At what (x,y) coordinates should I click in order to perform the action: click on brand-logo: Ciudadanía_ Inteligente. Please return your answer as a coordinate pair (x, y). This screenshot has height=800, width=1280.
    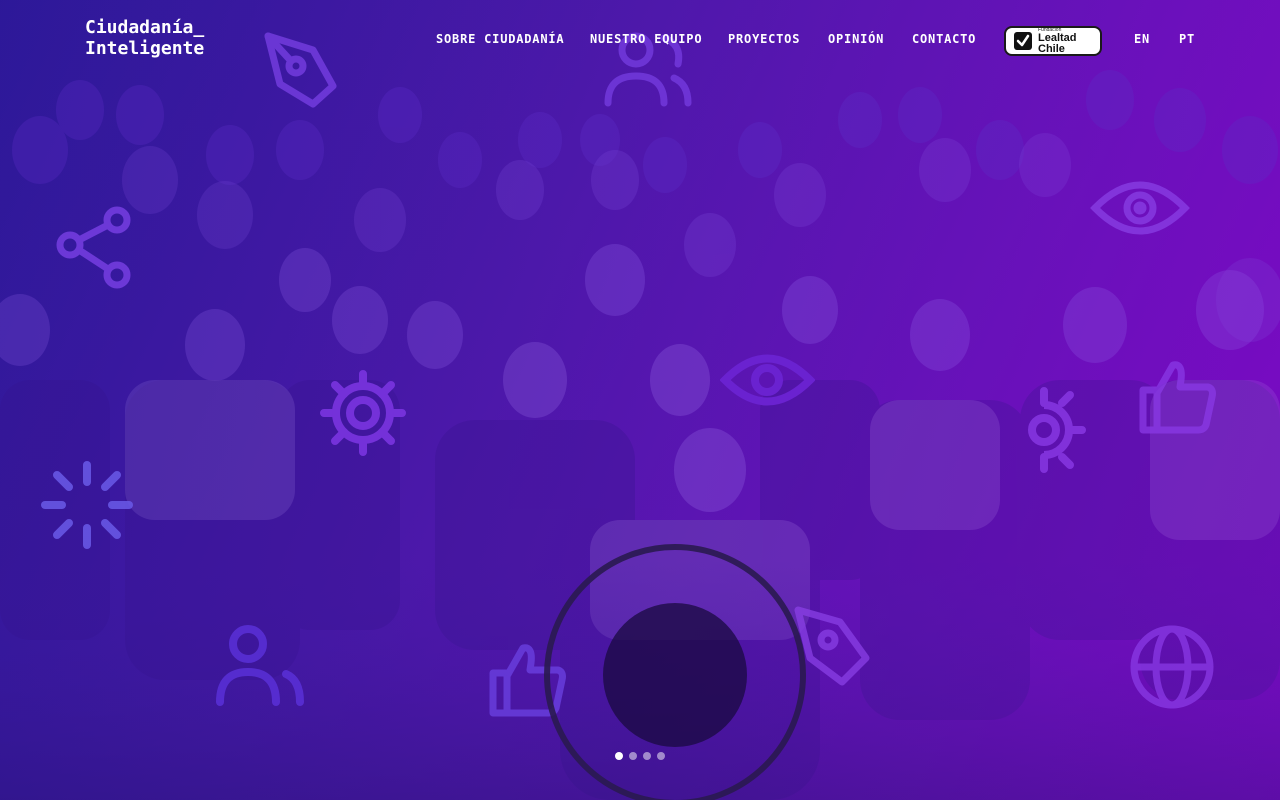
    Looking at the image, I should click on (144, 38).